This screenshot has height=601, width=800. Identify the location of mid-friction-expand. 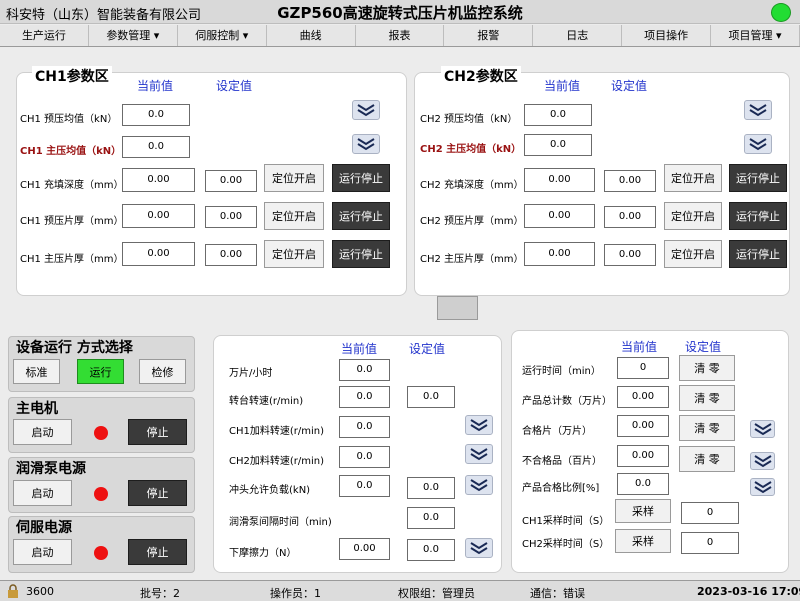
(479, 548).